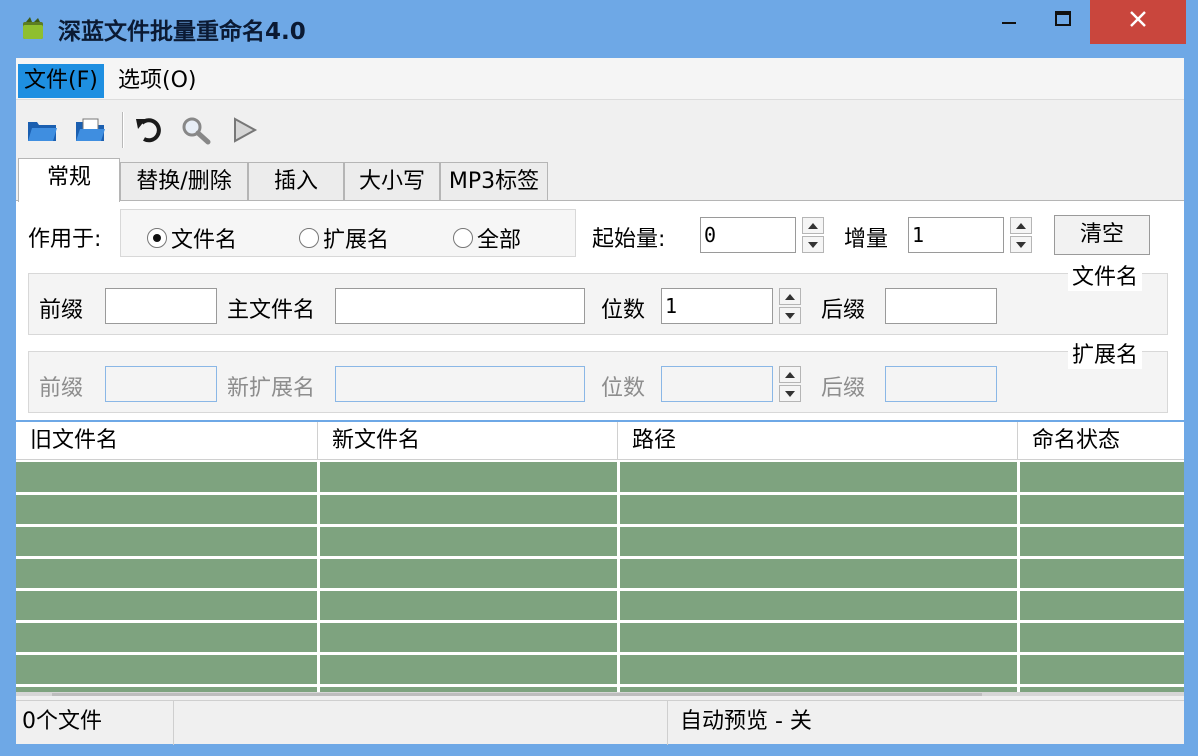 This screenshot has width=1198, height=756. Describe the element at coordinates (204, 240) in the screenshot. I see `radio-filename-label: 文件名` at that location.